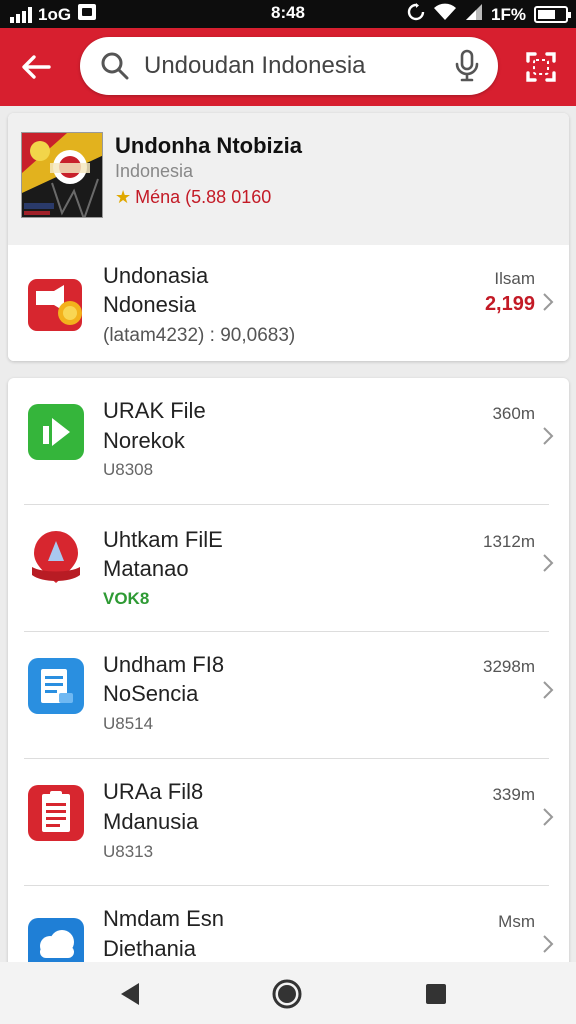  I want to click on red-folder-sun-icon, so click(56, 305).